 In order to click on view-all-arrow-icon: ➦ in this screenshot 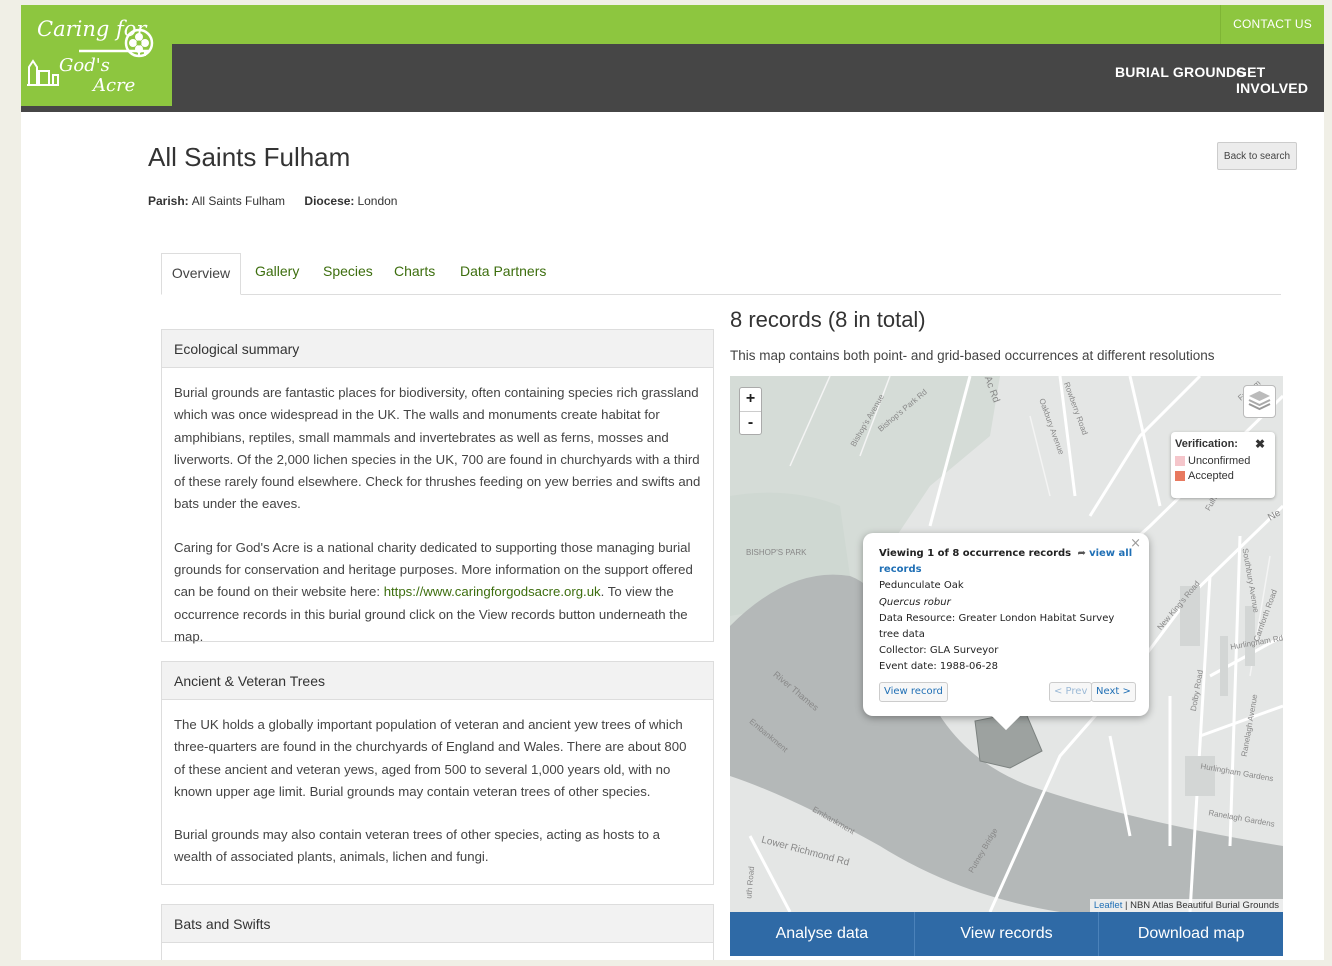, I will do `click(1081, 553)`.